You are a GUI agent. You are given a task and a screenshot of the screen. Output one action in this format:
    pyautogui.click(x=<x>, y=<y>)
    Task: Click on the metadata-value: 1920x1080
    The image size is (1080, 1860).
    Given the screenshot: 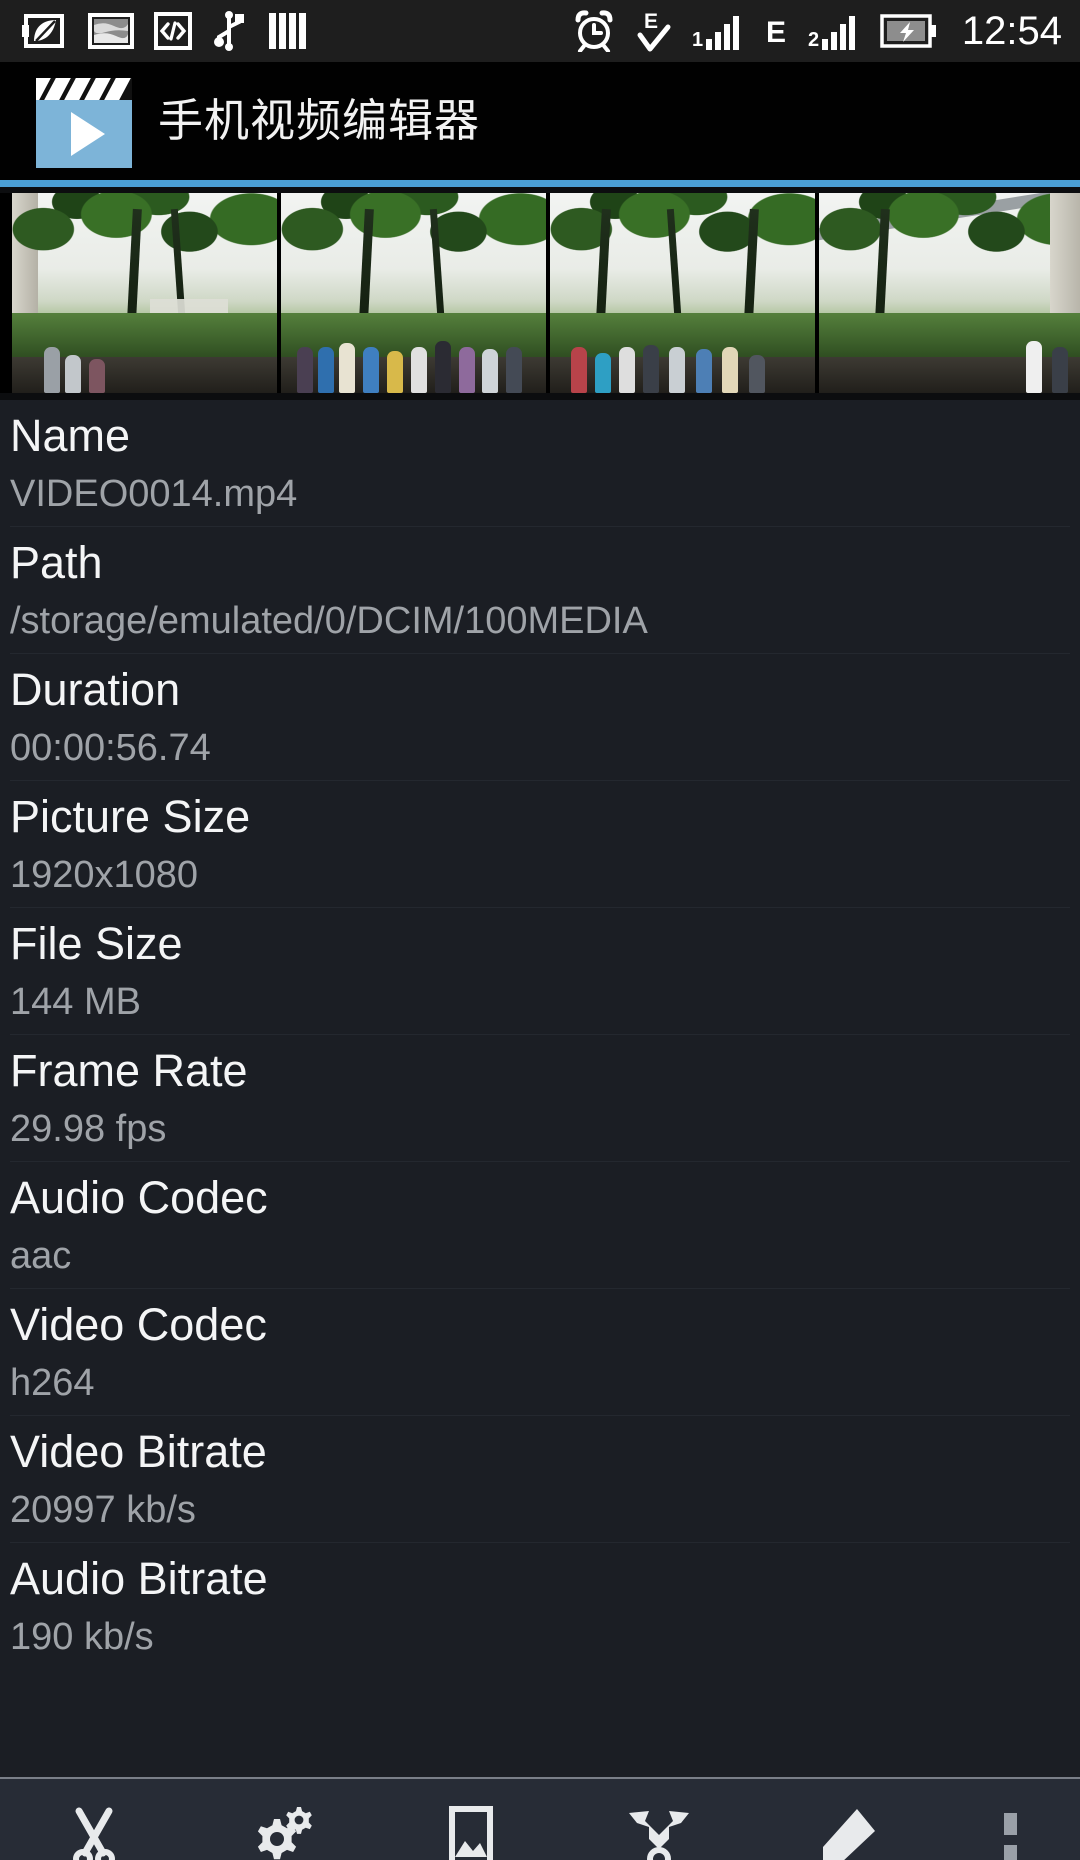 What is the action you would take?
    pyautogui.click(x=104, y=875)
    